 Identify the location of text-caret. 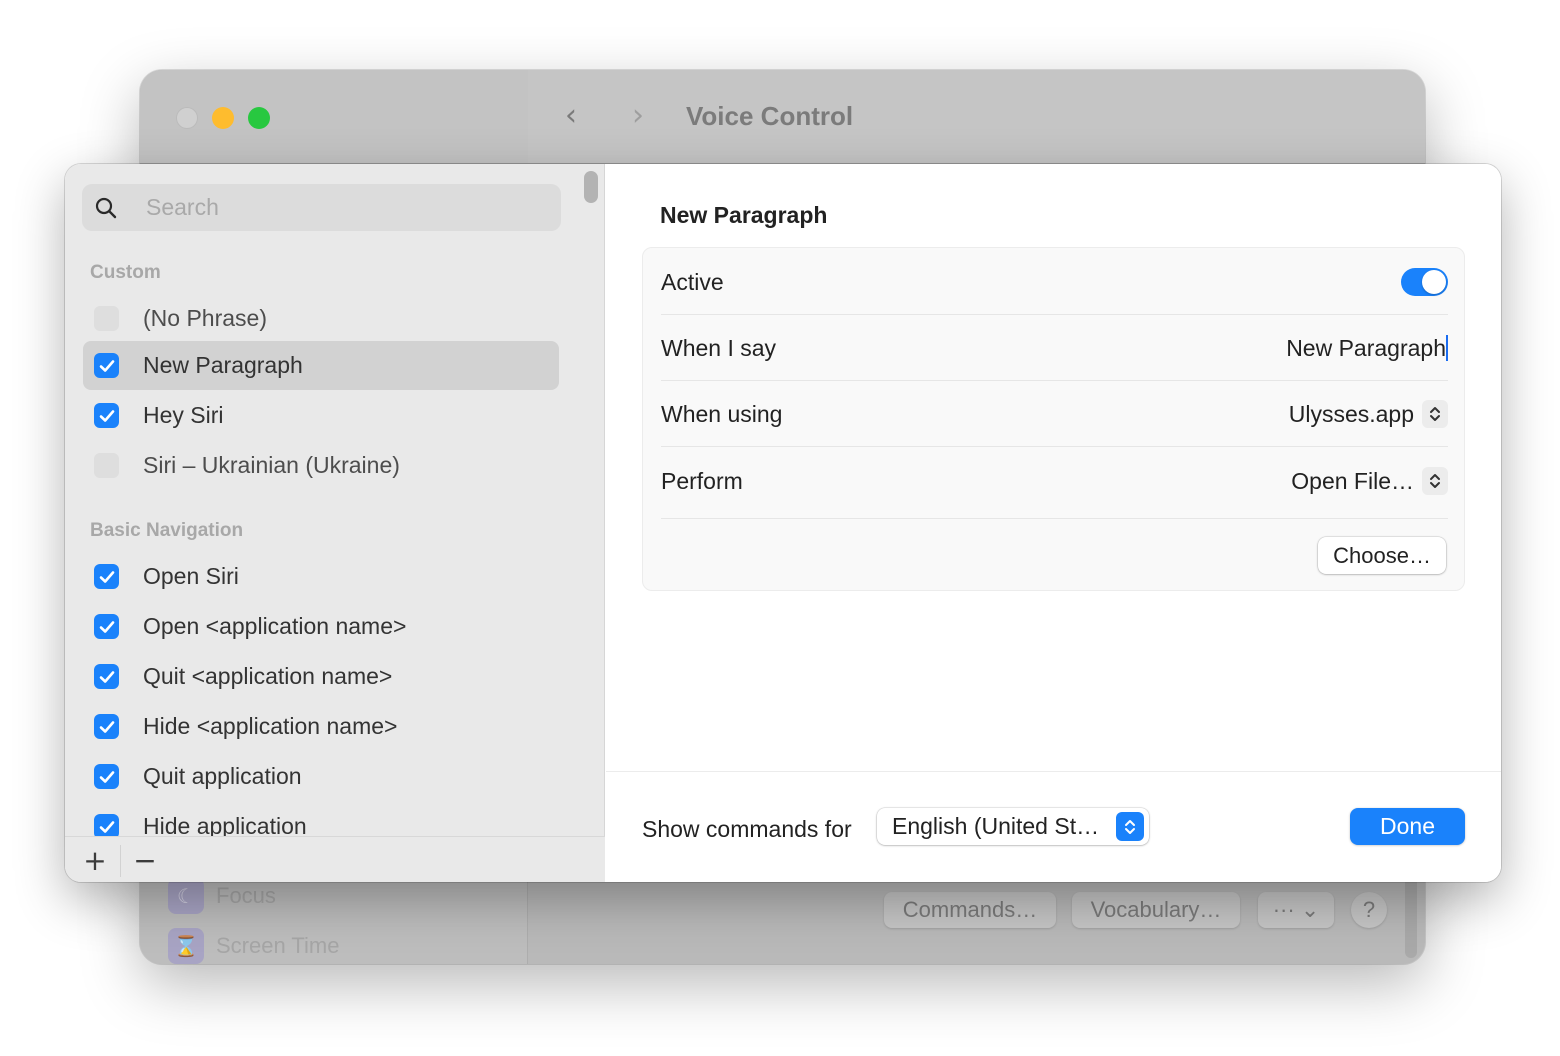
(1447, 348).